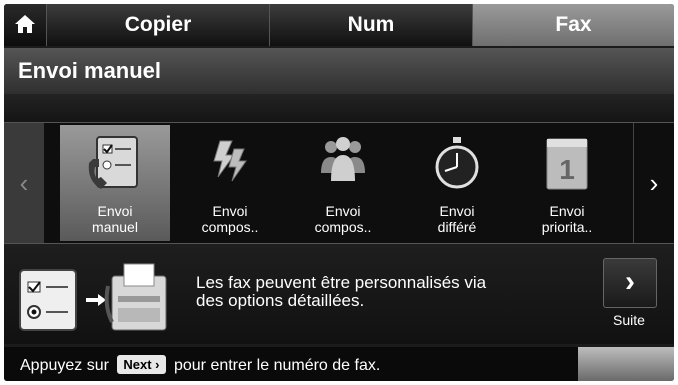 The width and height of the screenshot is (678, 385). I want to click on status-indicator, so click(626, 364).